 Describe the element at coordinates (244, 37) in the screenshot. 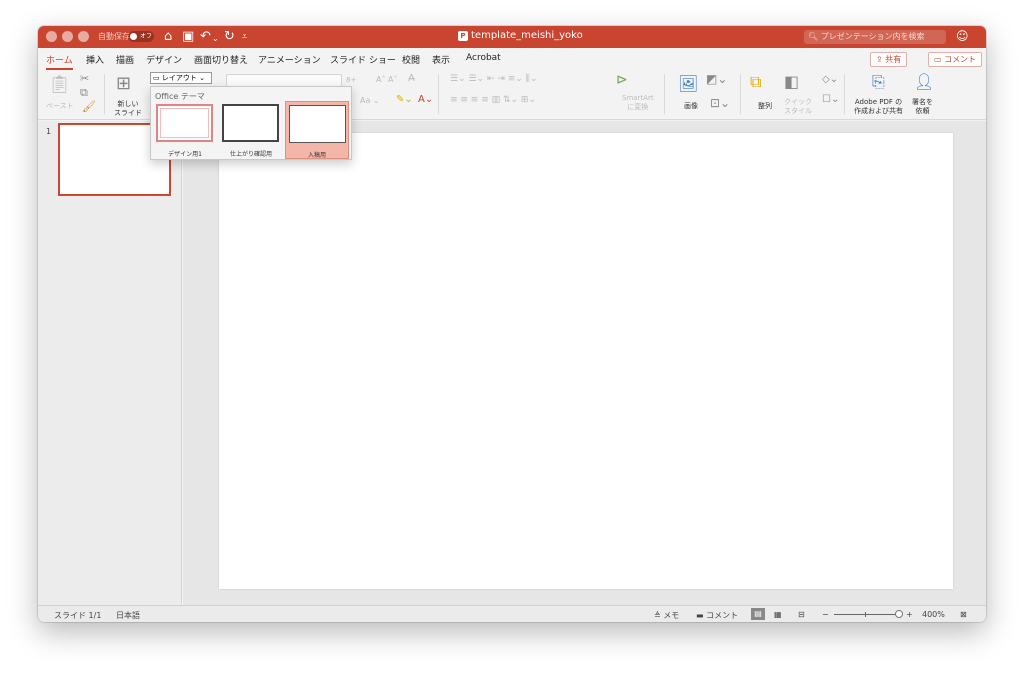

I see `customize-toolbar-icon: ⩡` at that location.